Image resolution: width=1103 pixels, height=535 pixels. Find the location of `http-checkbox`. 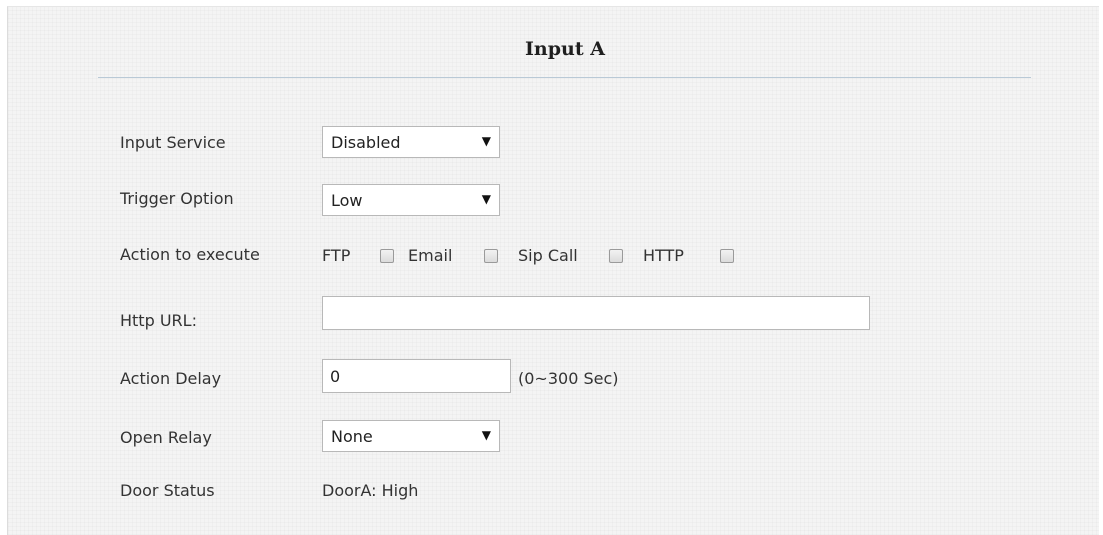

http-checkbox is located at coordinates (727, 256).